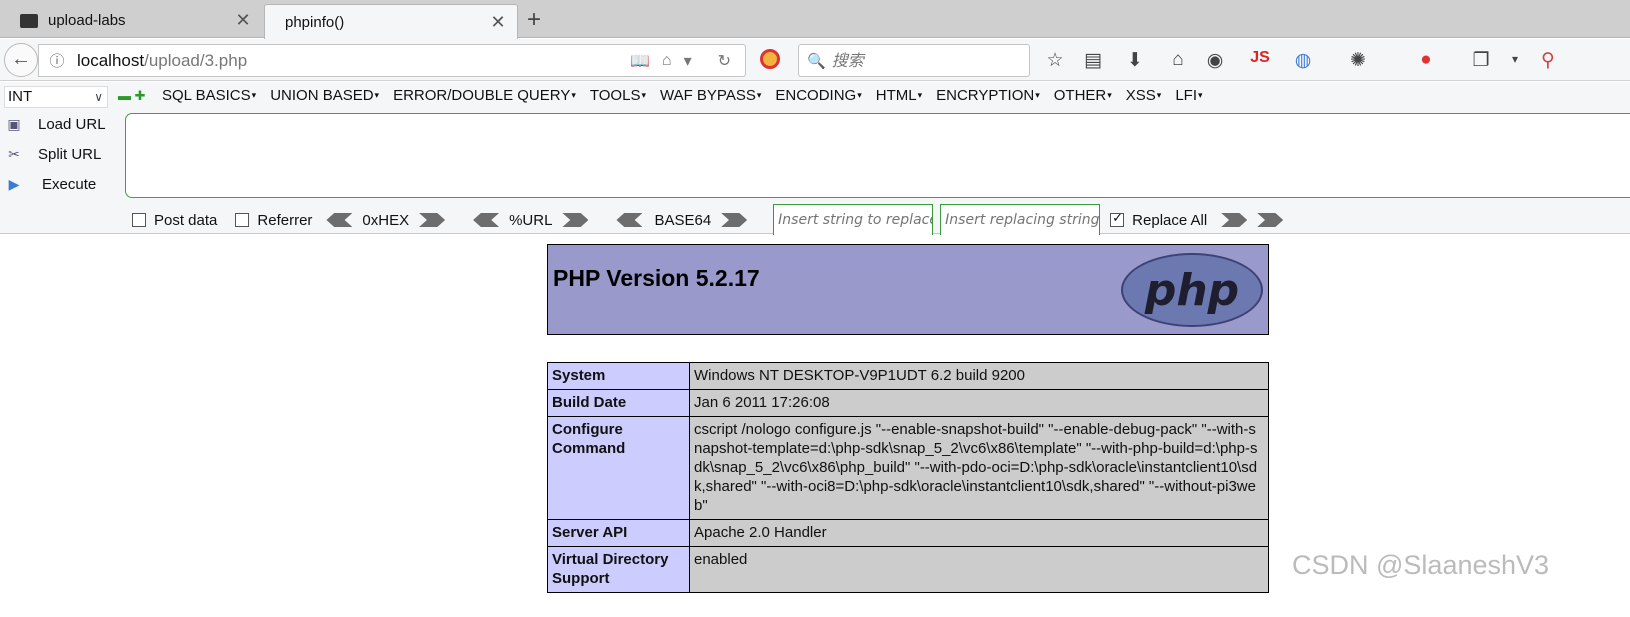 This screenshot has height=617, width=1630. What do you see at coordinates (1170, 220) in the screenshot?
I see `replace-all-label: Replace All` at bounding box center [1170, 220].